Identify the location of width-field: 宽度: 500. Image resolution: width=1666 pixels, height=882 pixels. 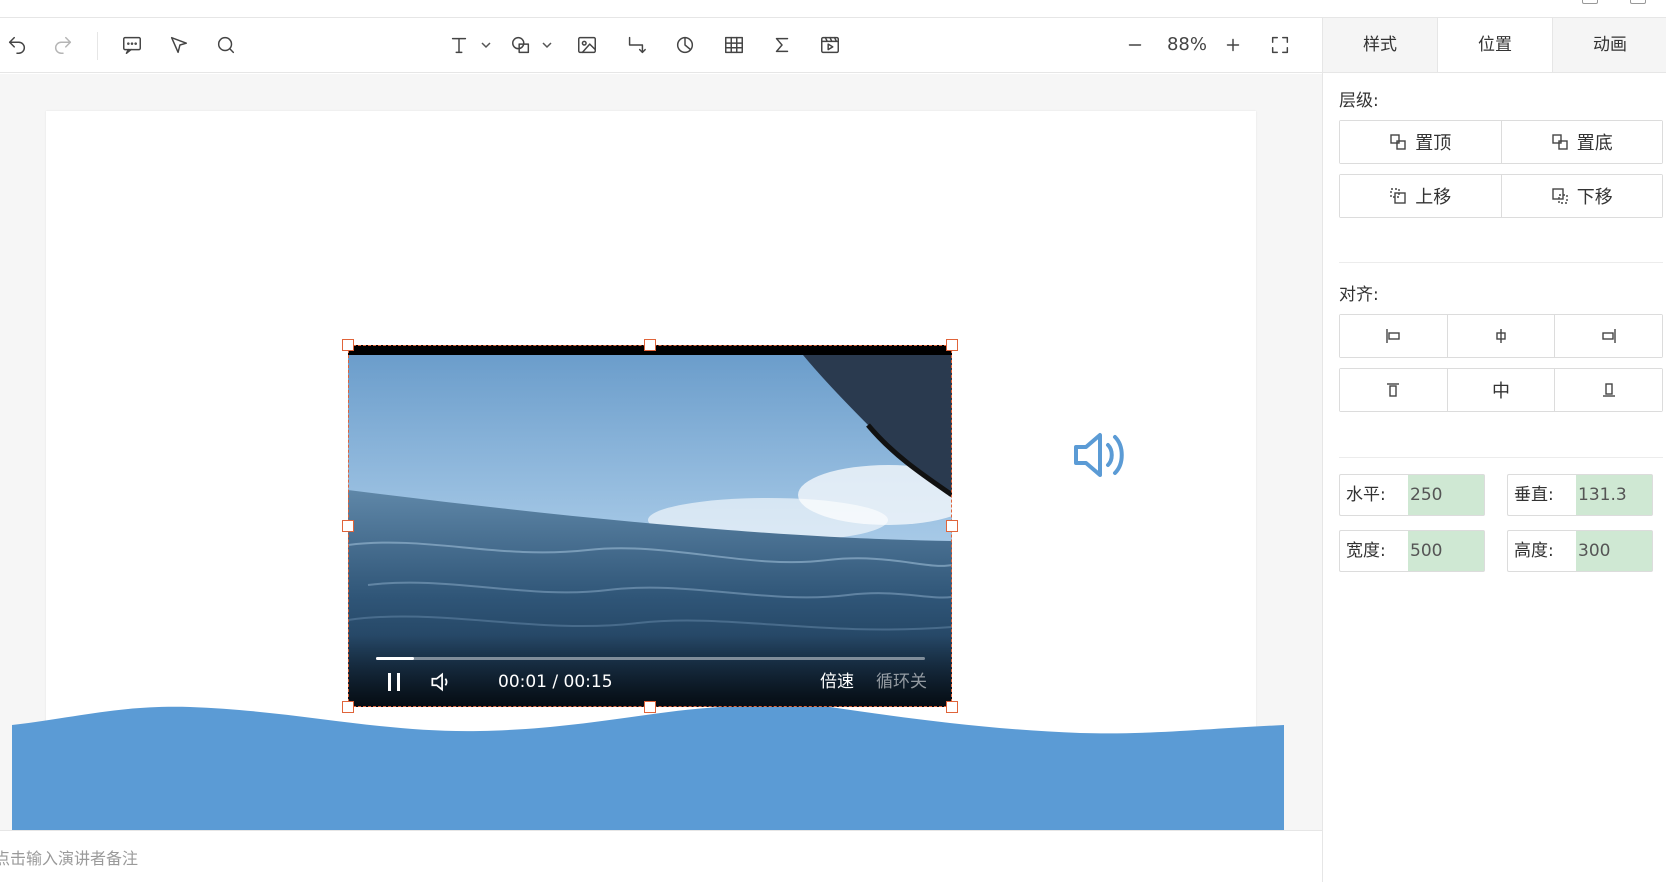
(1412, 551).